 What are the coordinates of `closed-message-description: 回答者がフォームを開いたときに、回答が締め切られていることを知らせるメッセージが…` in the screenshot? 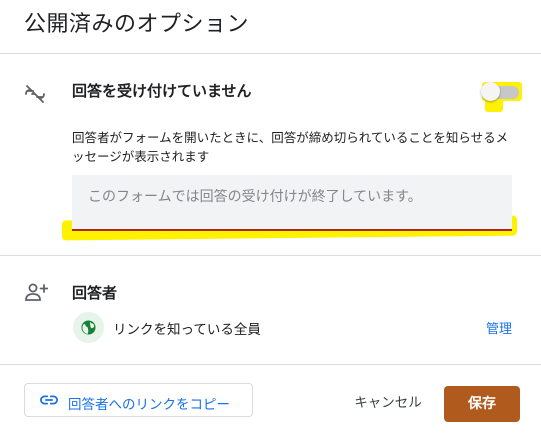 It's located at (290, 147).